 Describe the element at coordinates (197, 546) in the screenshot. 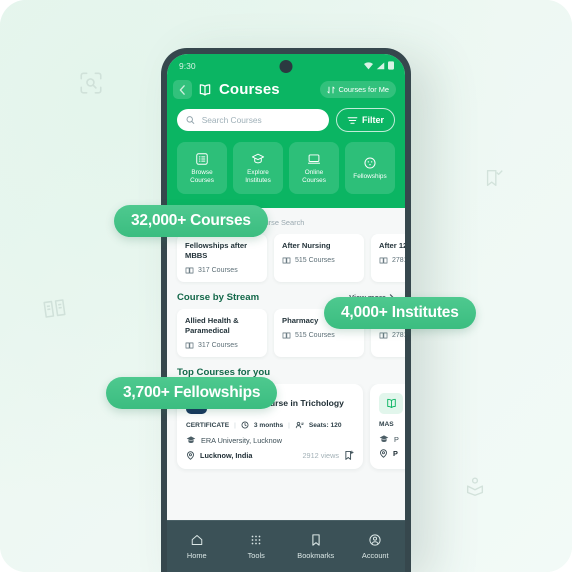

I see `nav-item-home: Home` at that location.